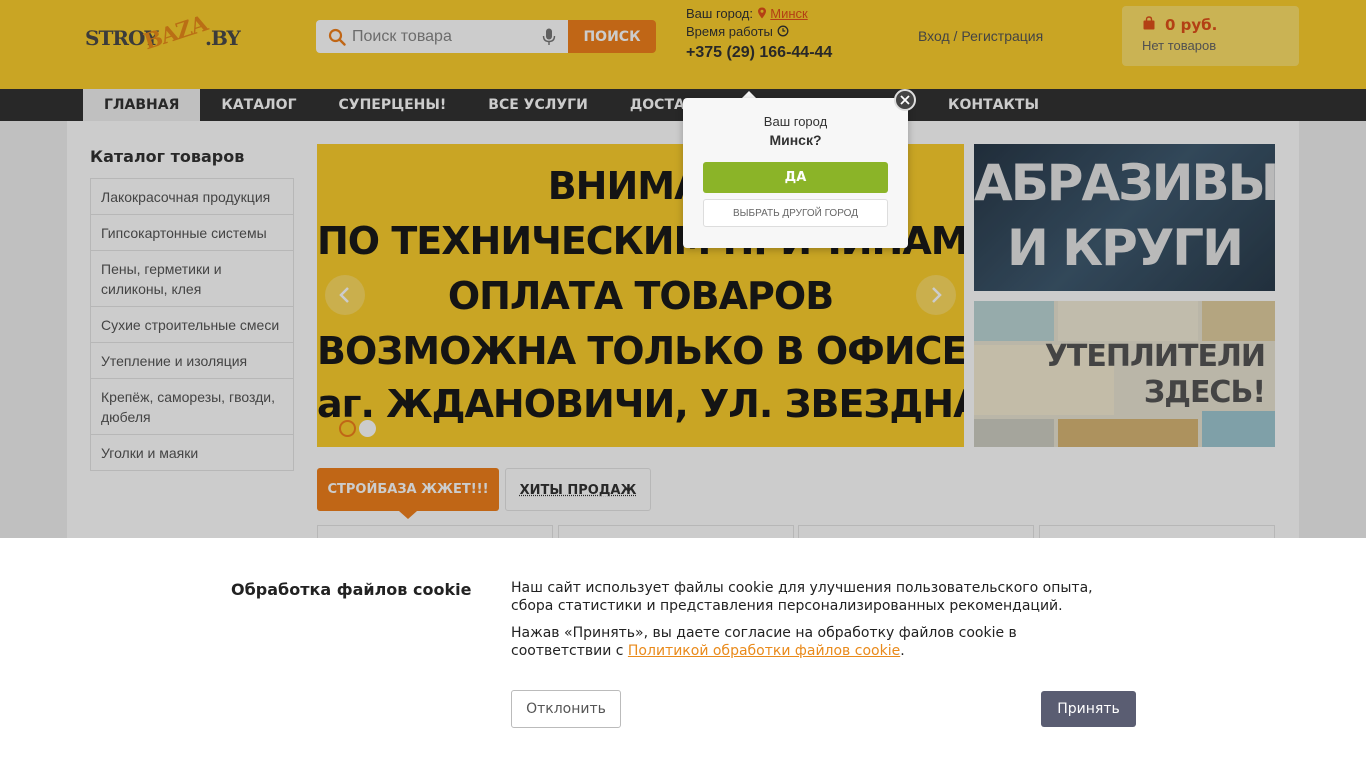  I want to click on cookie-policy-link: Политикой обработки файлов cookie, so click(764, 651).